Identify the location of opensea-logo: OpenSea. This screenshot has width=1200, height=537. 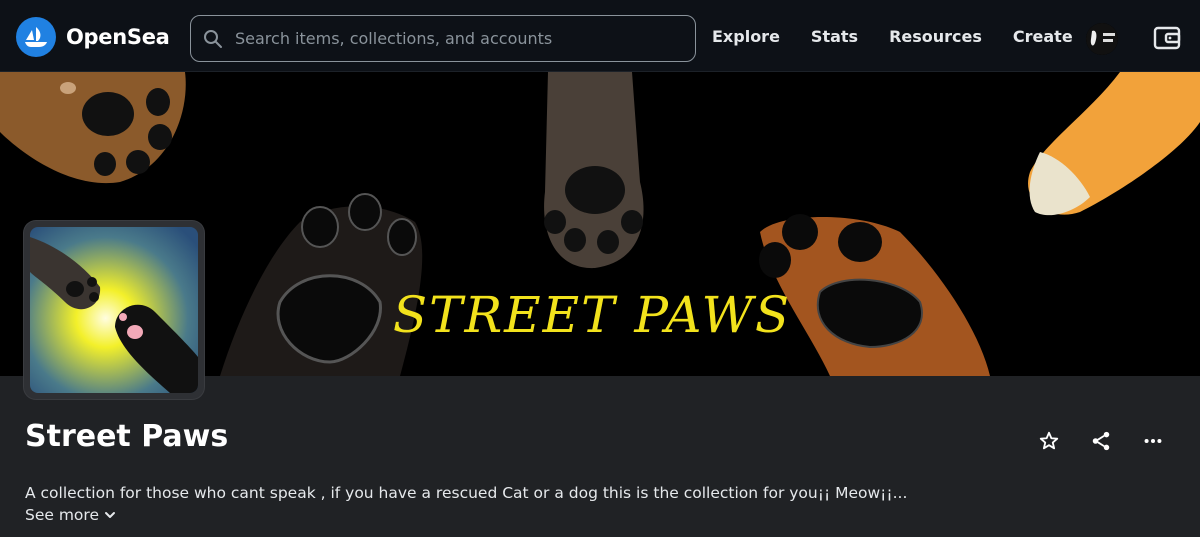
(93, 37).